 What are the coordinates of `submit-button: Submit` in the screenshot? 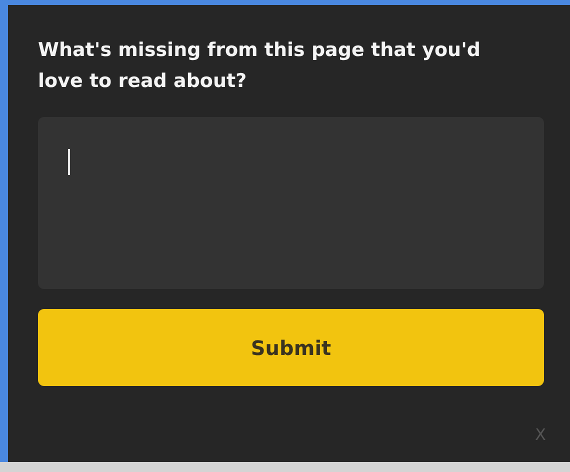 It's located at (291, 347).